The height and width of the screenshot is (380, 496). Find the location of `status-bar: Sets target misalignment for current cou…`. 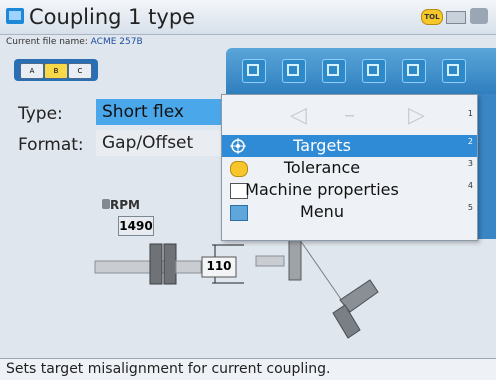

status-bar: Sets target misalignment for current cou… is located at coordinates (248, 369).